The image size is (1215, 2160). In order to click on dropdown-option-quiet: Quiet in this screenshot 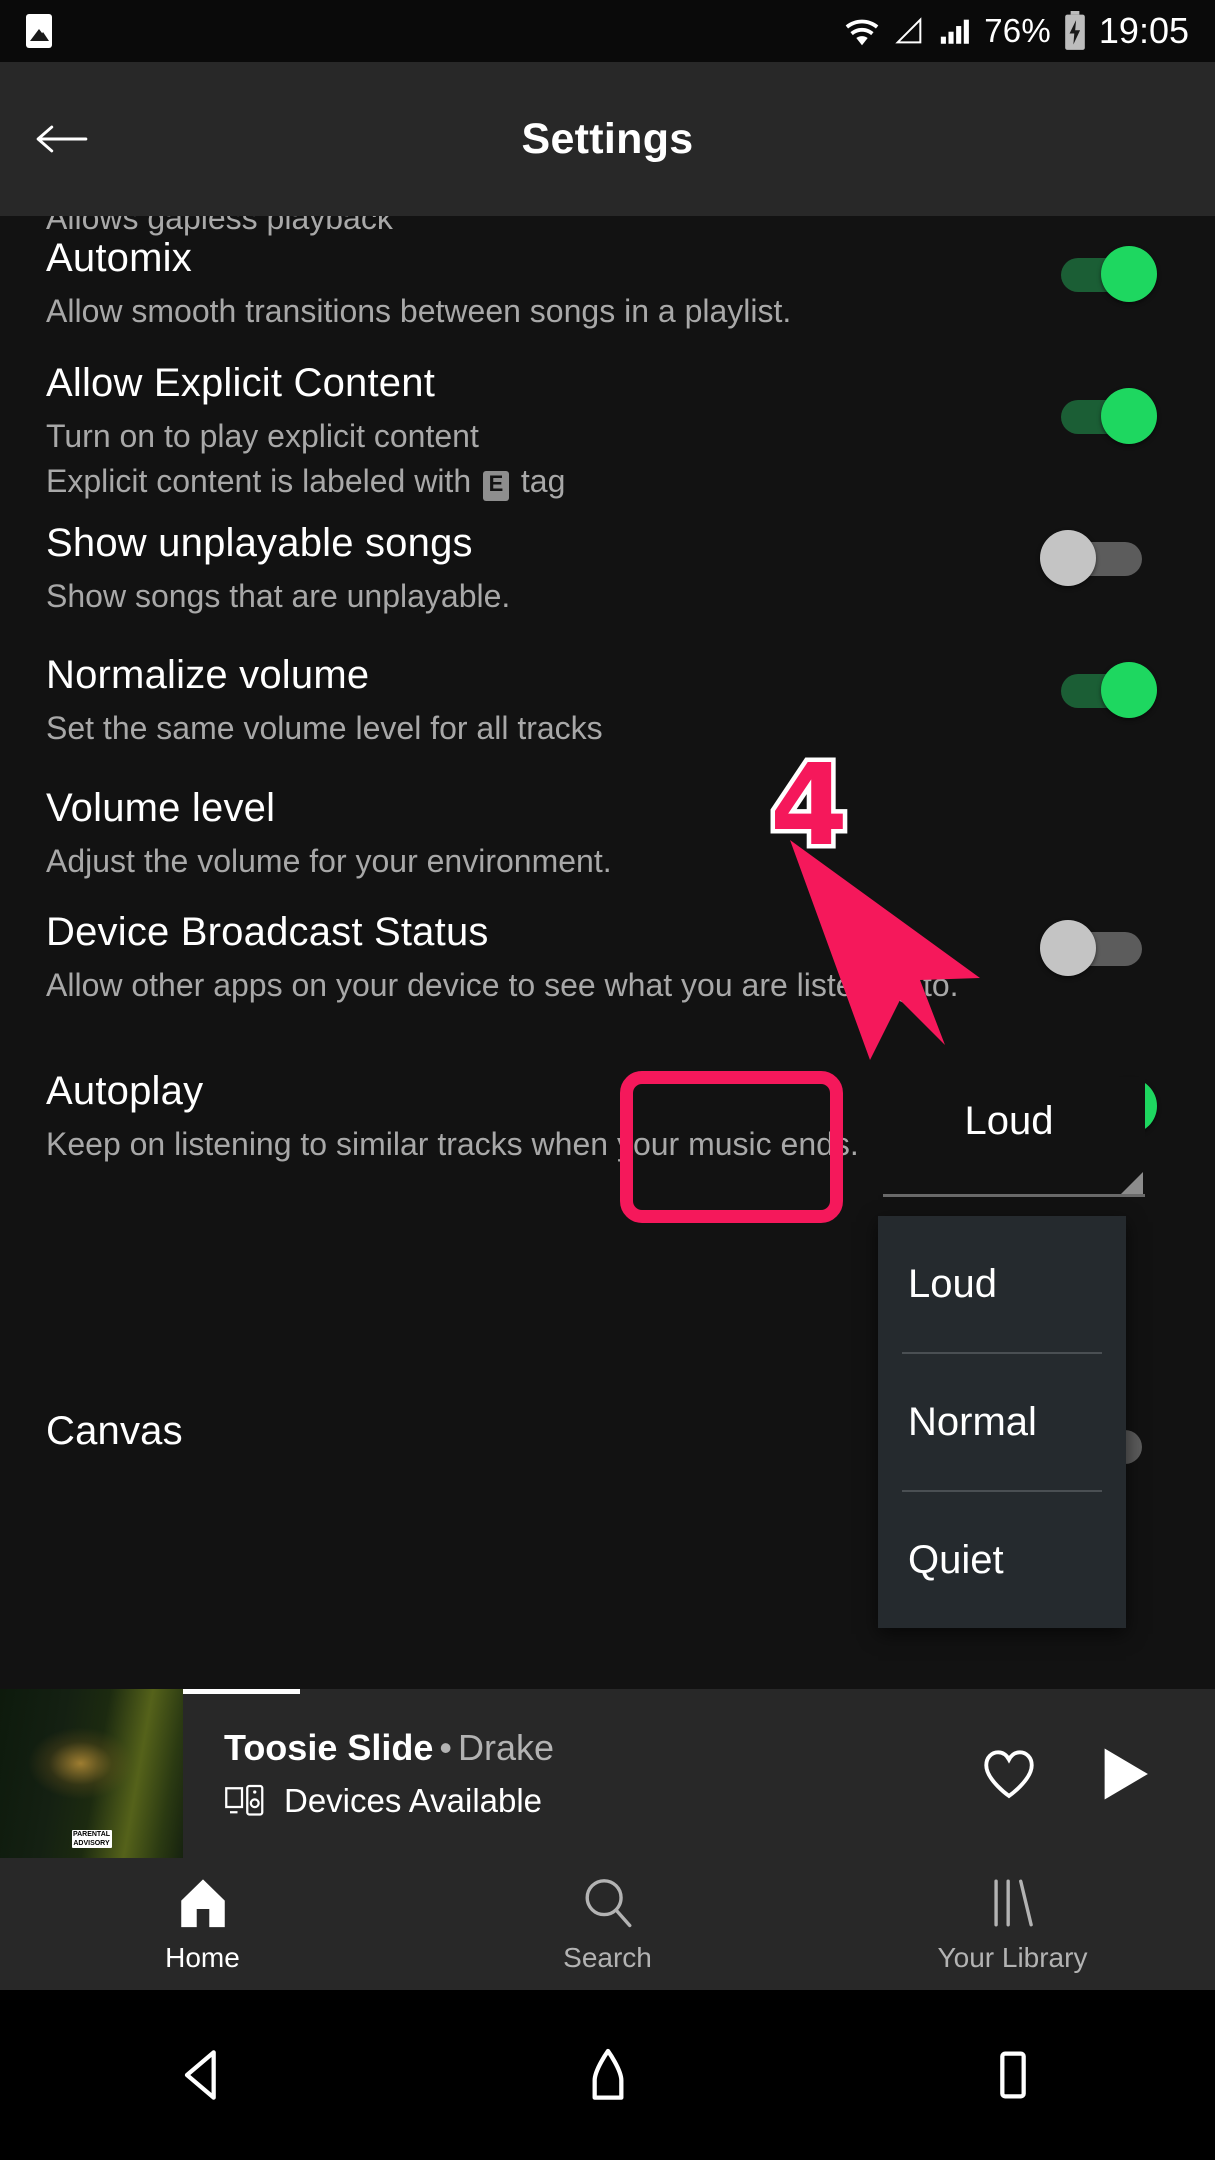, I will do `click(1002, 1560)`.